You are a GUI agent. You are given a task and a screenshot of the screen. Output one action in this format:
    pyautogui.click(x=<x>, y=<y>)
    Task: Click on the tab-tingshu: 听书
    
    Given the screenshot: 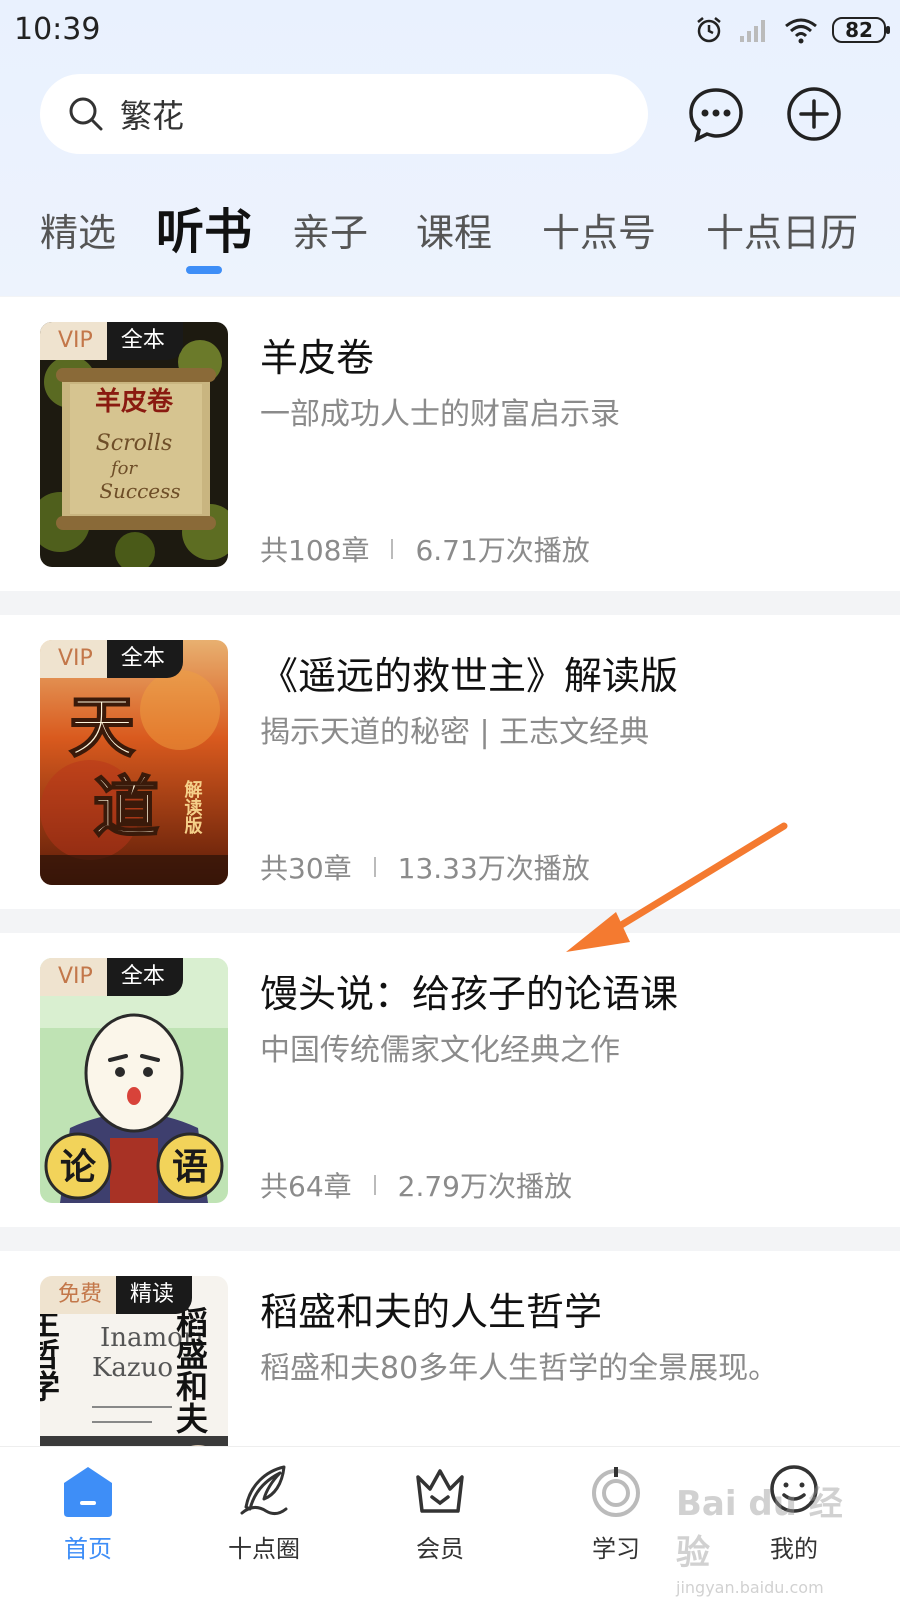 What is the action you would take?
    pyautogui.click(x=204, y=227)
    